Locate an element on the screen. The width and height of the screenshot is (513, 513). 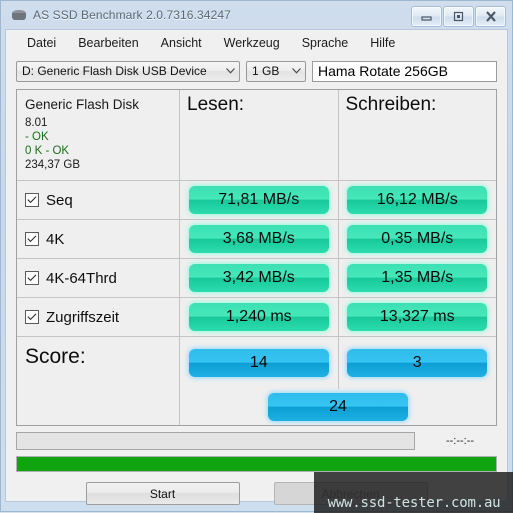
restore-icon is located at coordinates (458, 16).